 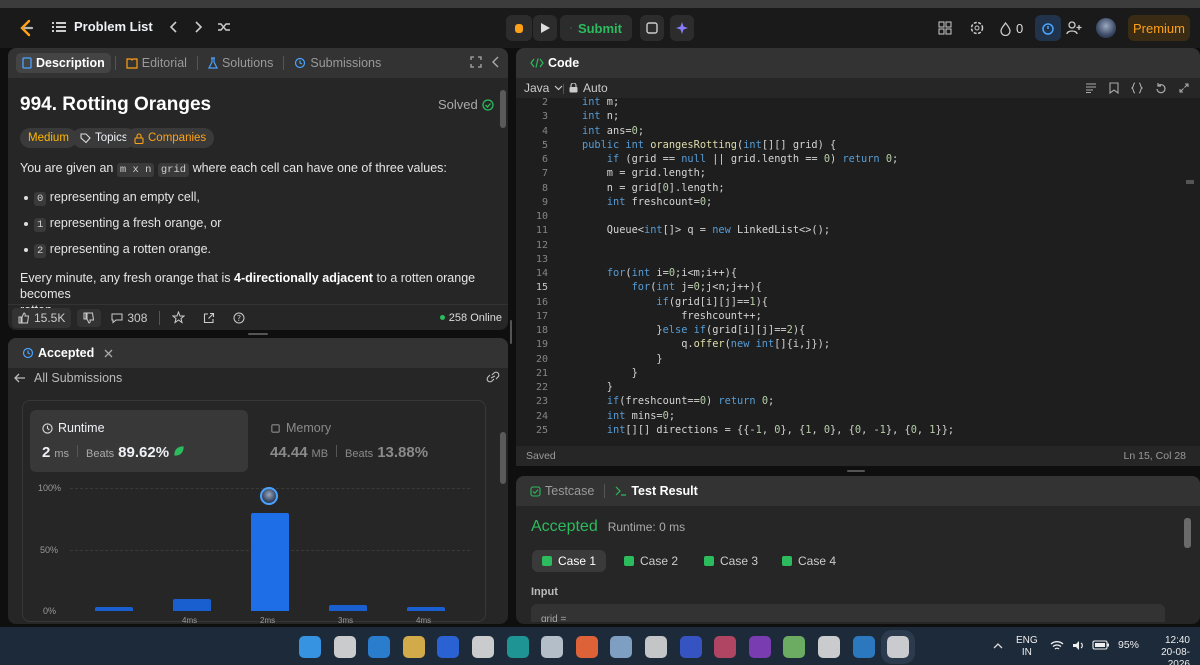 I want to click on code-line: for(int i=0;i<m;i++){, so click(x=659, y=273).